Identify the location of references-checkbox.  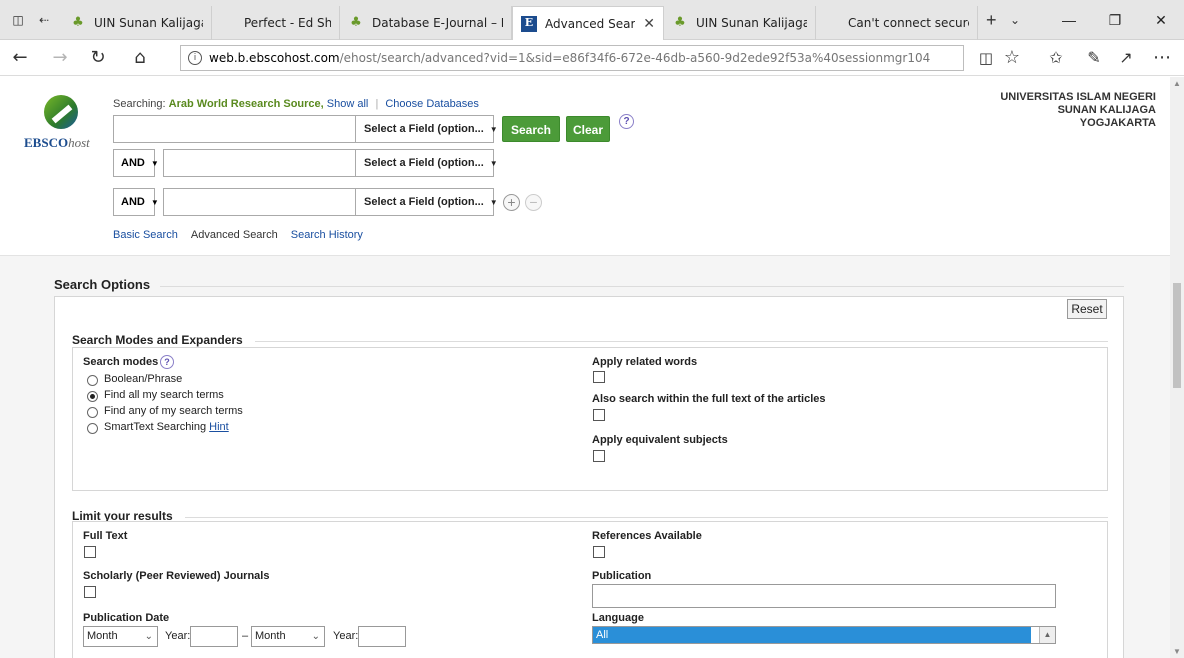
(599, 552).